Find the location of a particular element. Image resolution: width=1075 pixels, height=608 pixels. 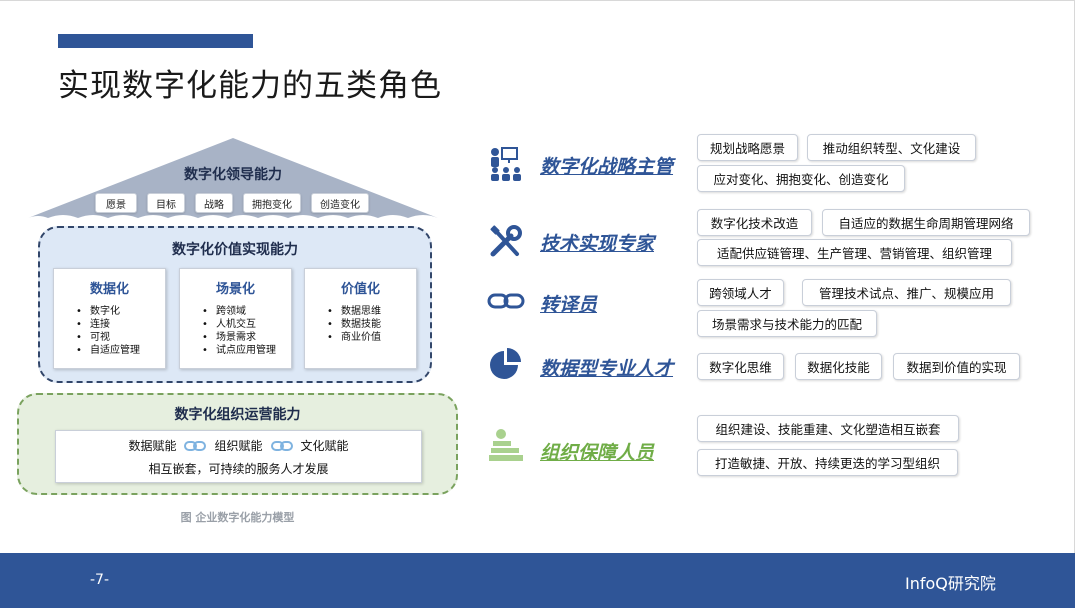

org-item: 文化赋能 is located at coordinates (324, 446).